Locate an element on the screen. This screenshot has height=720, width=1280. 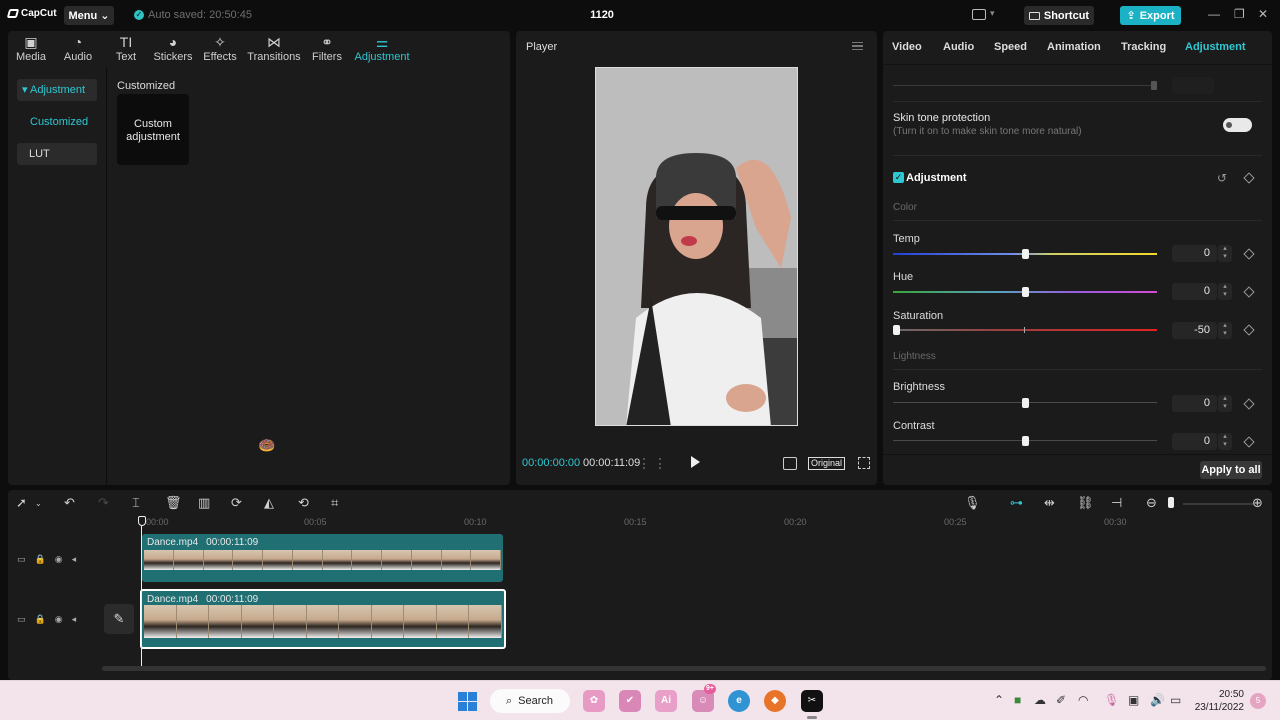
chevron-down-icon: ⌄ is located at coordinates (38, 503).